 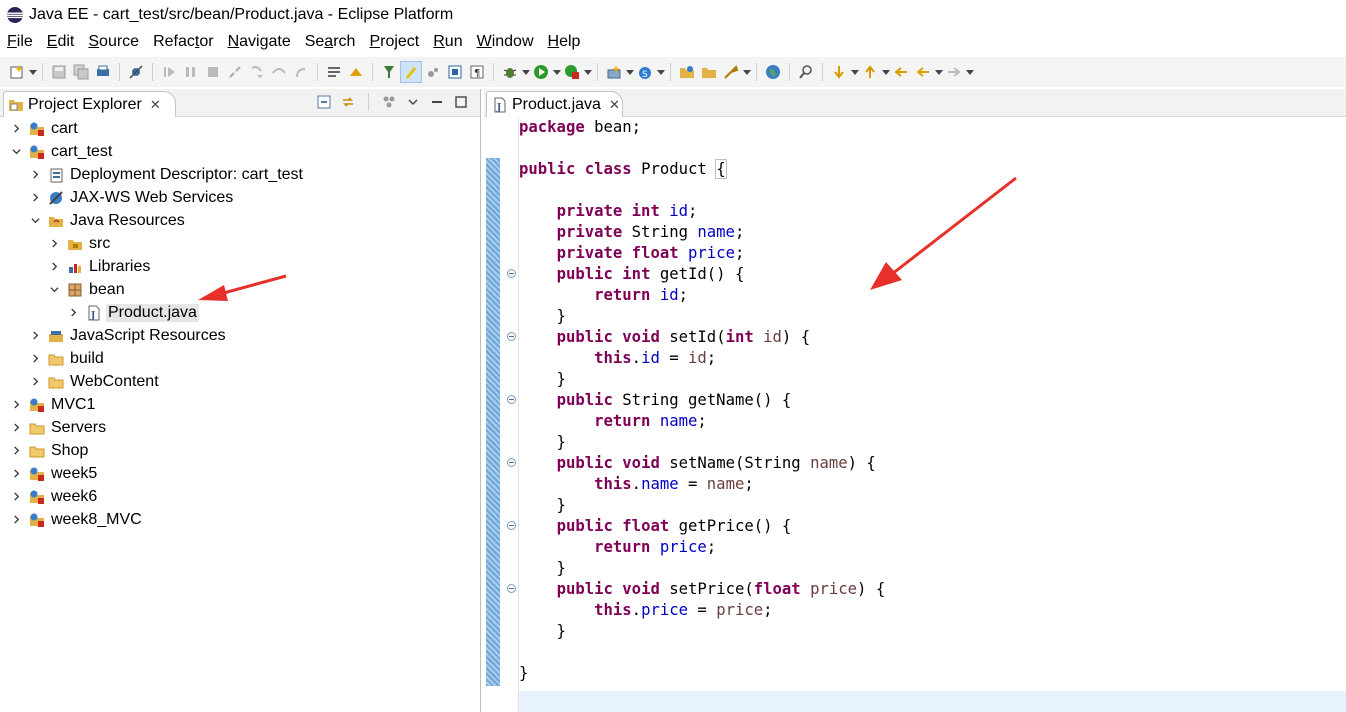 I want to click on last-edit-location-icon, so click(x=901, y=72).